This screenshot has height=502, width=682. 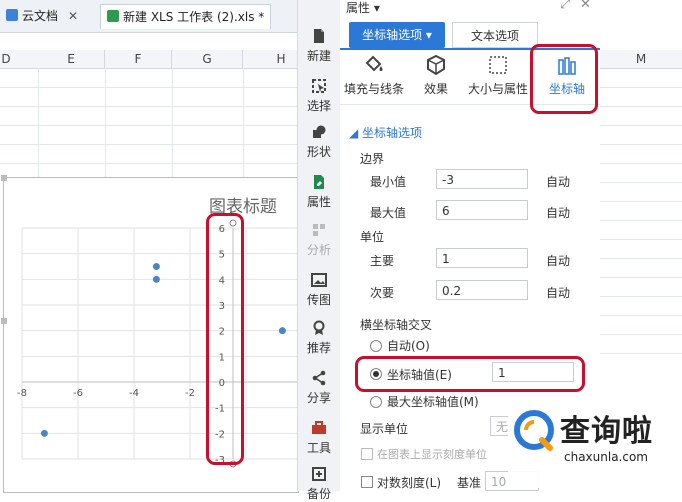 What do you see at coordinates (482, 258) in the screenshot?
I see `major-unit-input: 1` at bounding box center [482, 258].